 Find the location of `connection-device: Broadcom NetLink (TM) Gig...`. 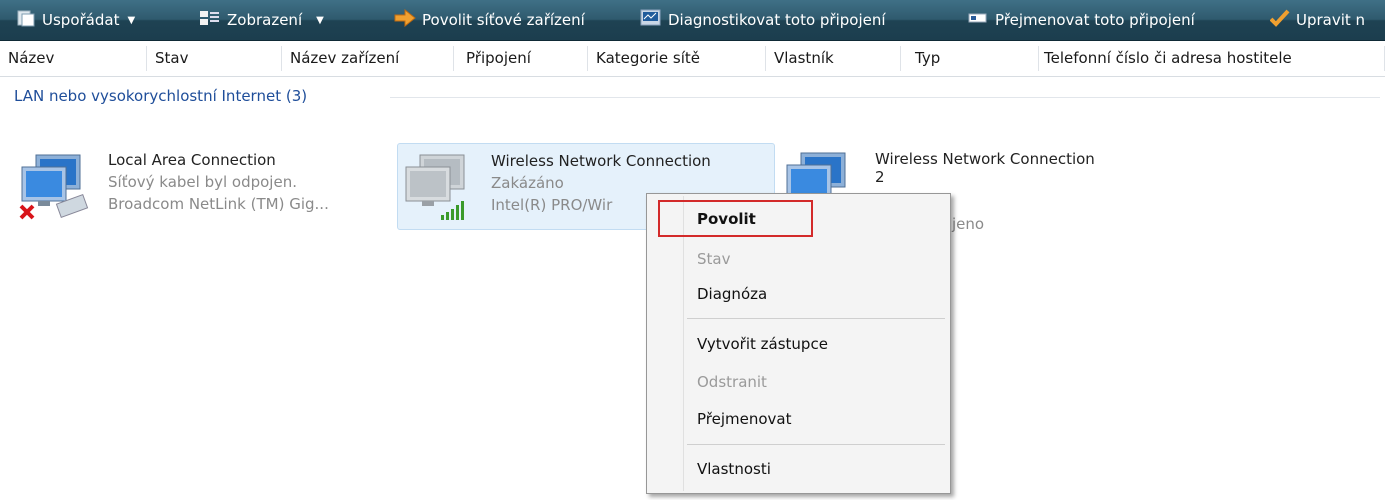

connection-device: Broadcom NetLink (TM) Gig... is located at coordinates (218, 204).